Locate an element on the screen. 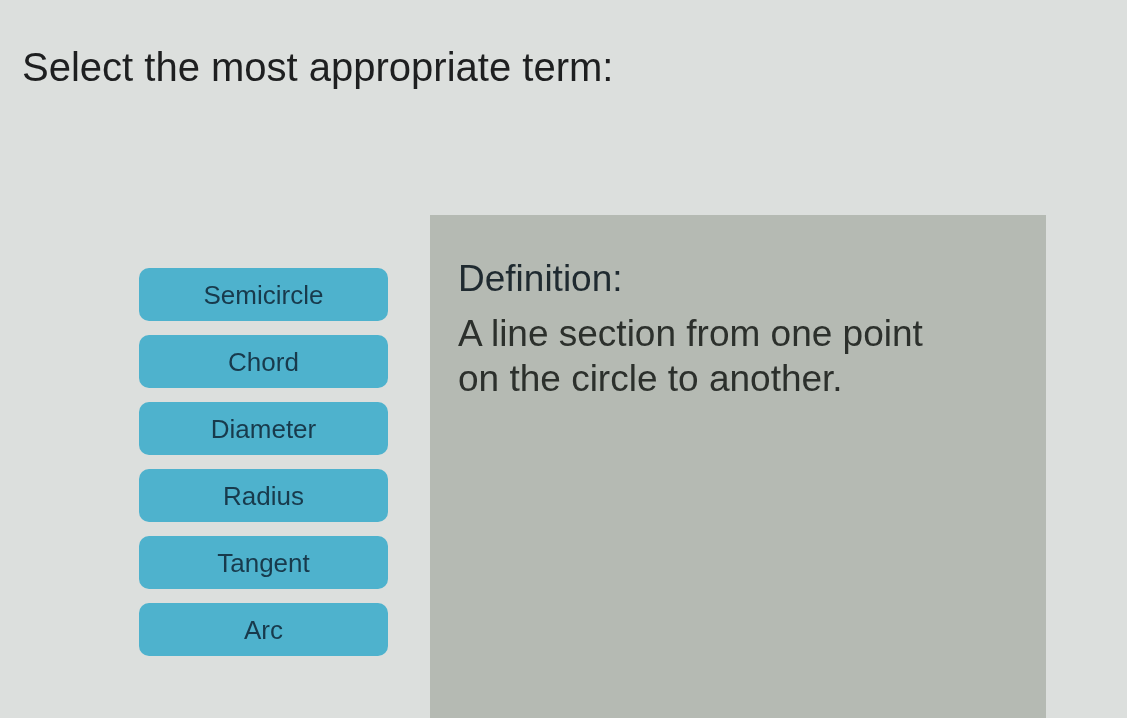  term-button: Radius is located at coordinates (263, 495).